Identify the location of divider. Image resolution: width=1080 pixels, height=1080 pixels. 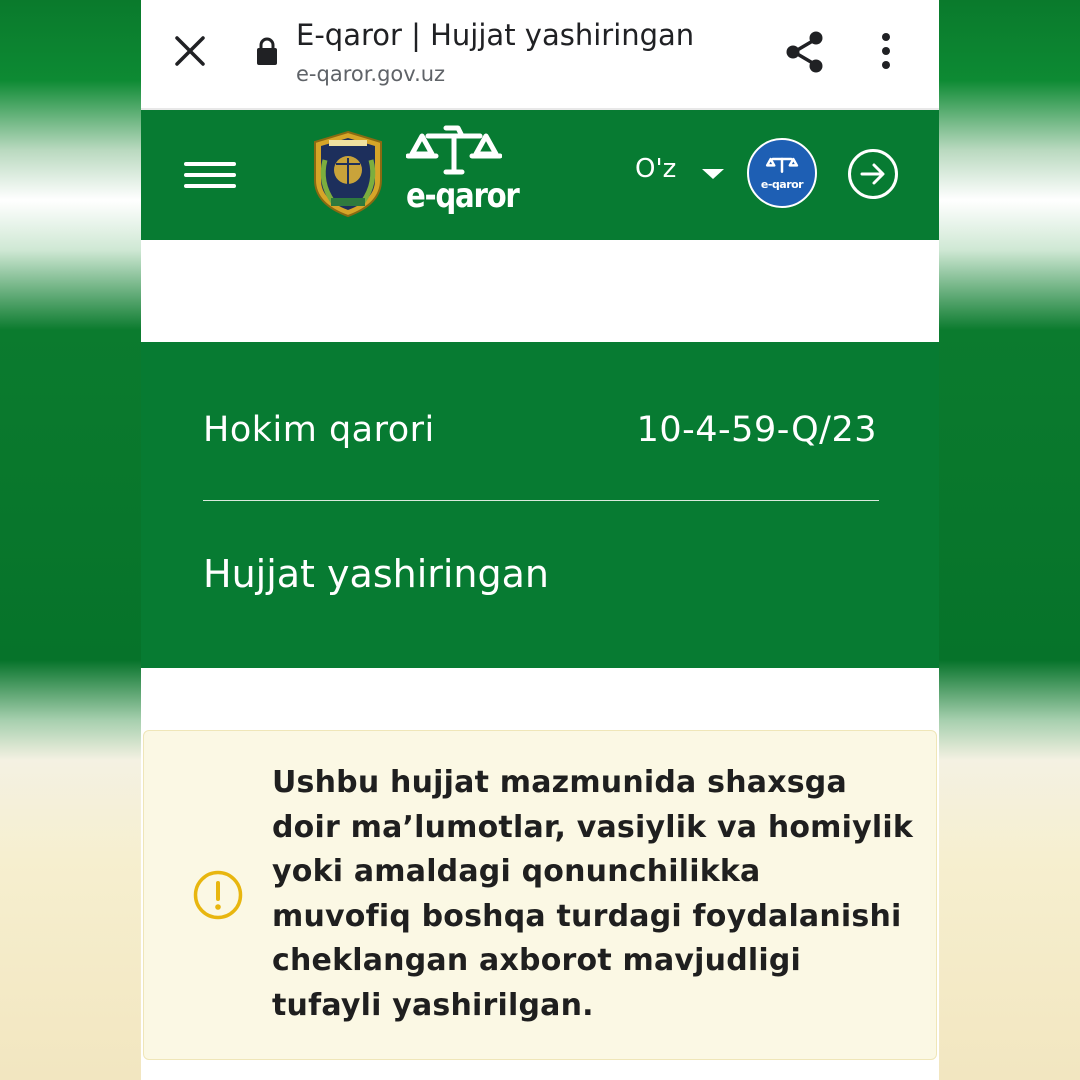
(541, 500).